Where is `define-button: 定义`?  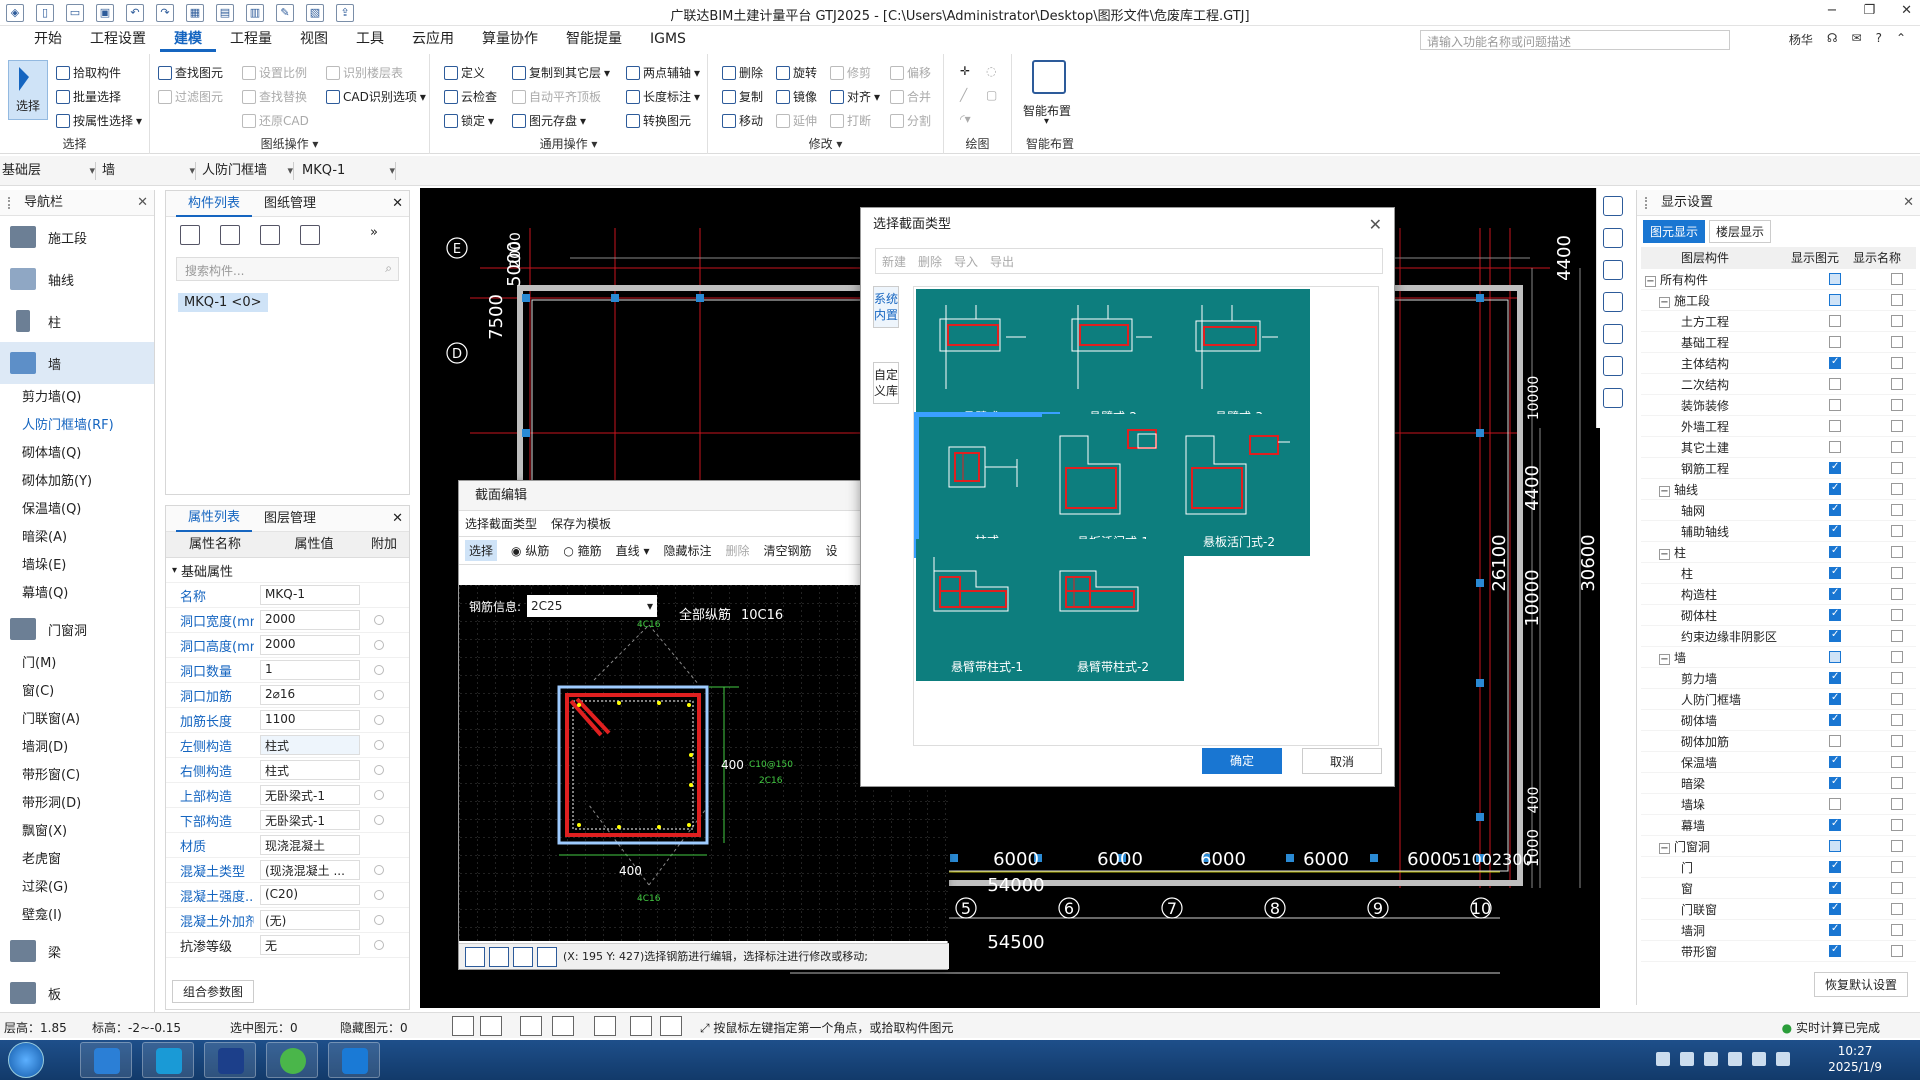 define-button: 定义 is located at coordinates (464, 72).